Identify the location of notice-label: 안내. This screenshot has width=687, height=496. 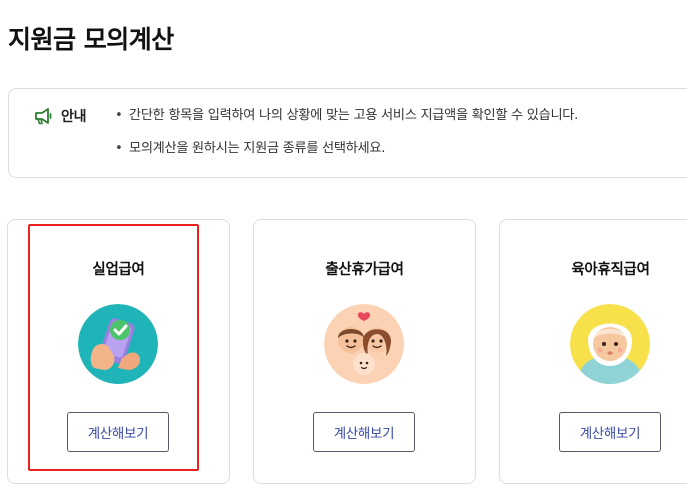
(74, 117).